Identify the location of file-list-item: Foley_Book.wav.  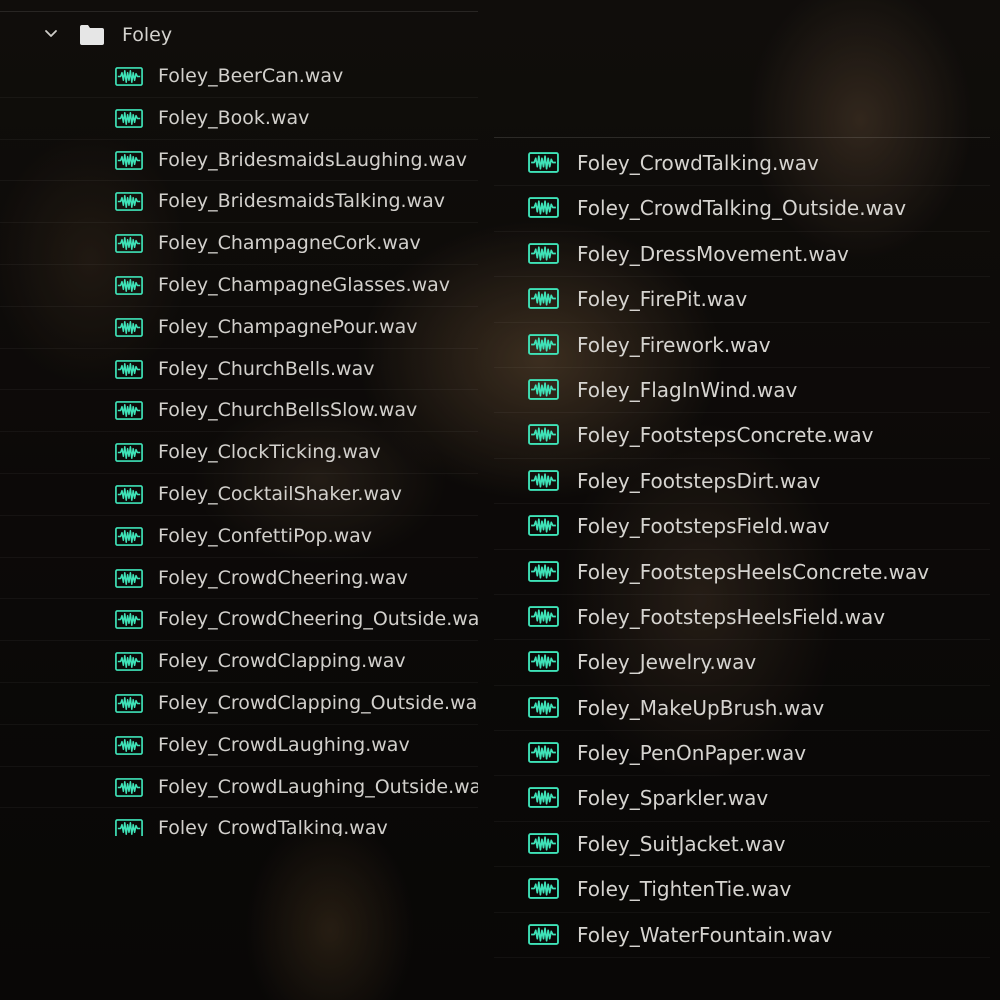
(239, 119).